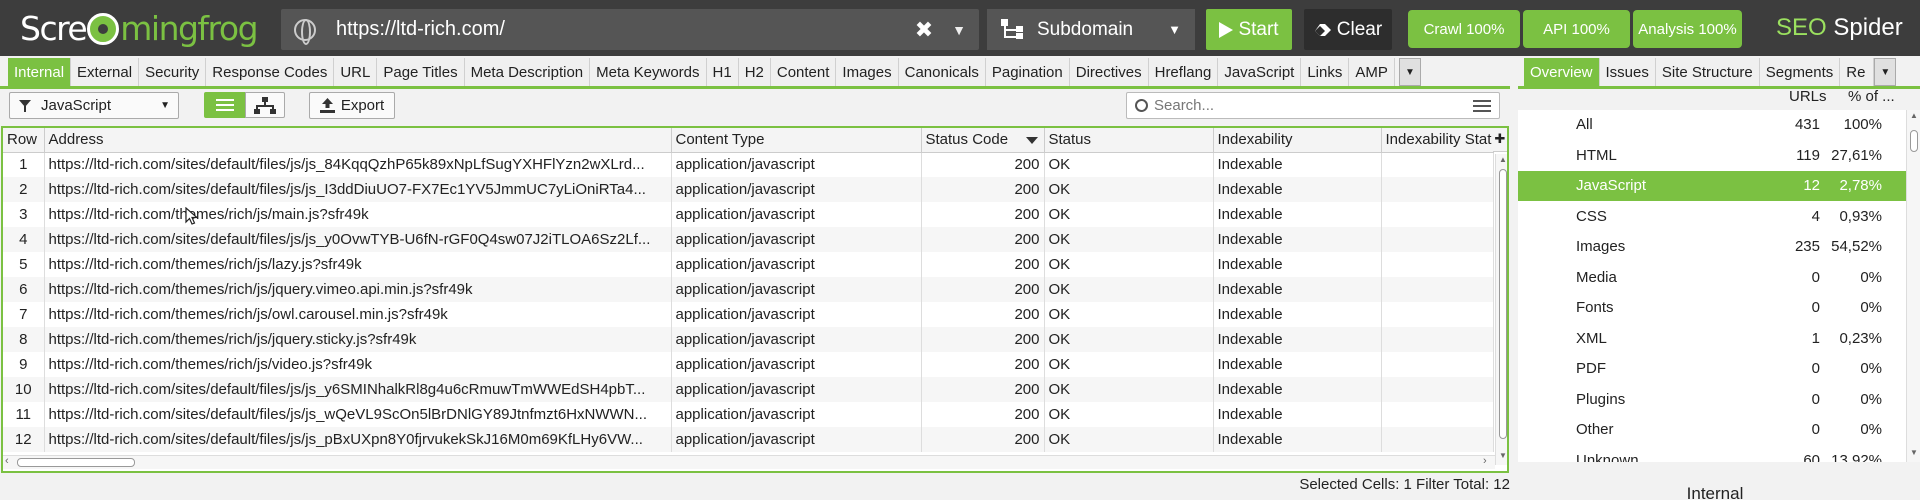 The height and width of the screenshot is (500, 1920). I want to click on tab-url: URL, so click(356, 72).